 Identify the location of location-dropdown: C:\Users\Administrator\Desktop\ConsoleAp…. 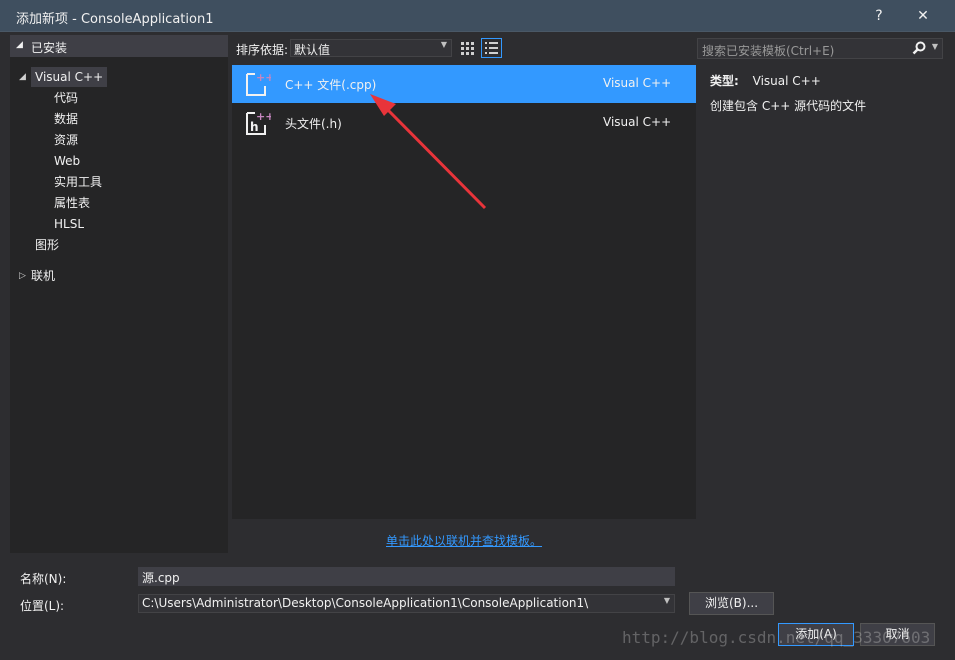
(406, 603).